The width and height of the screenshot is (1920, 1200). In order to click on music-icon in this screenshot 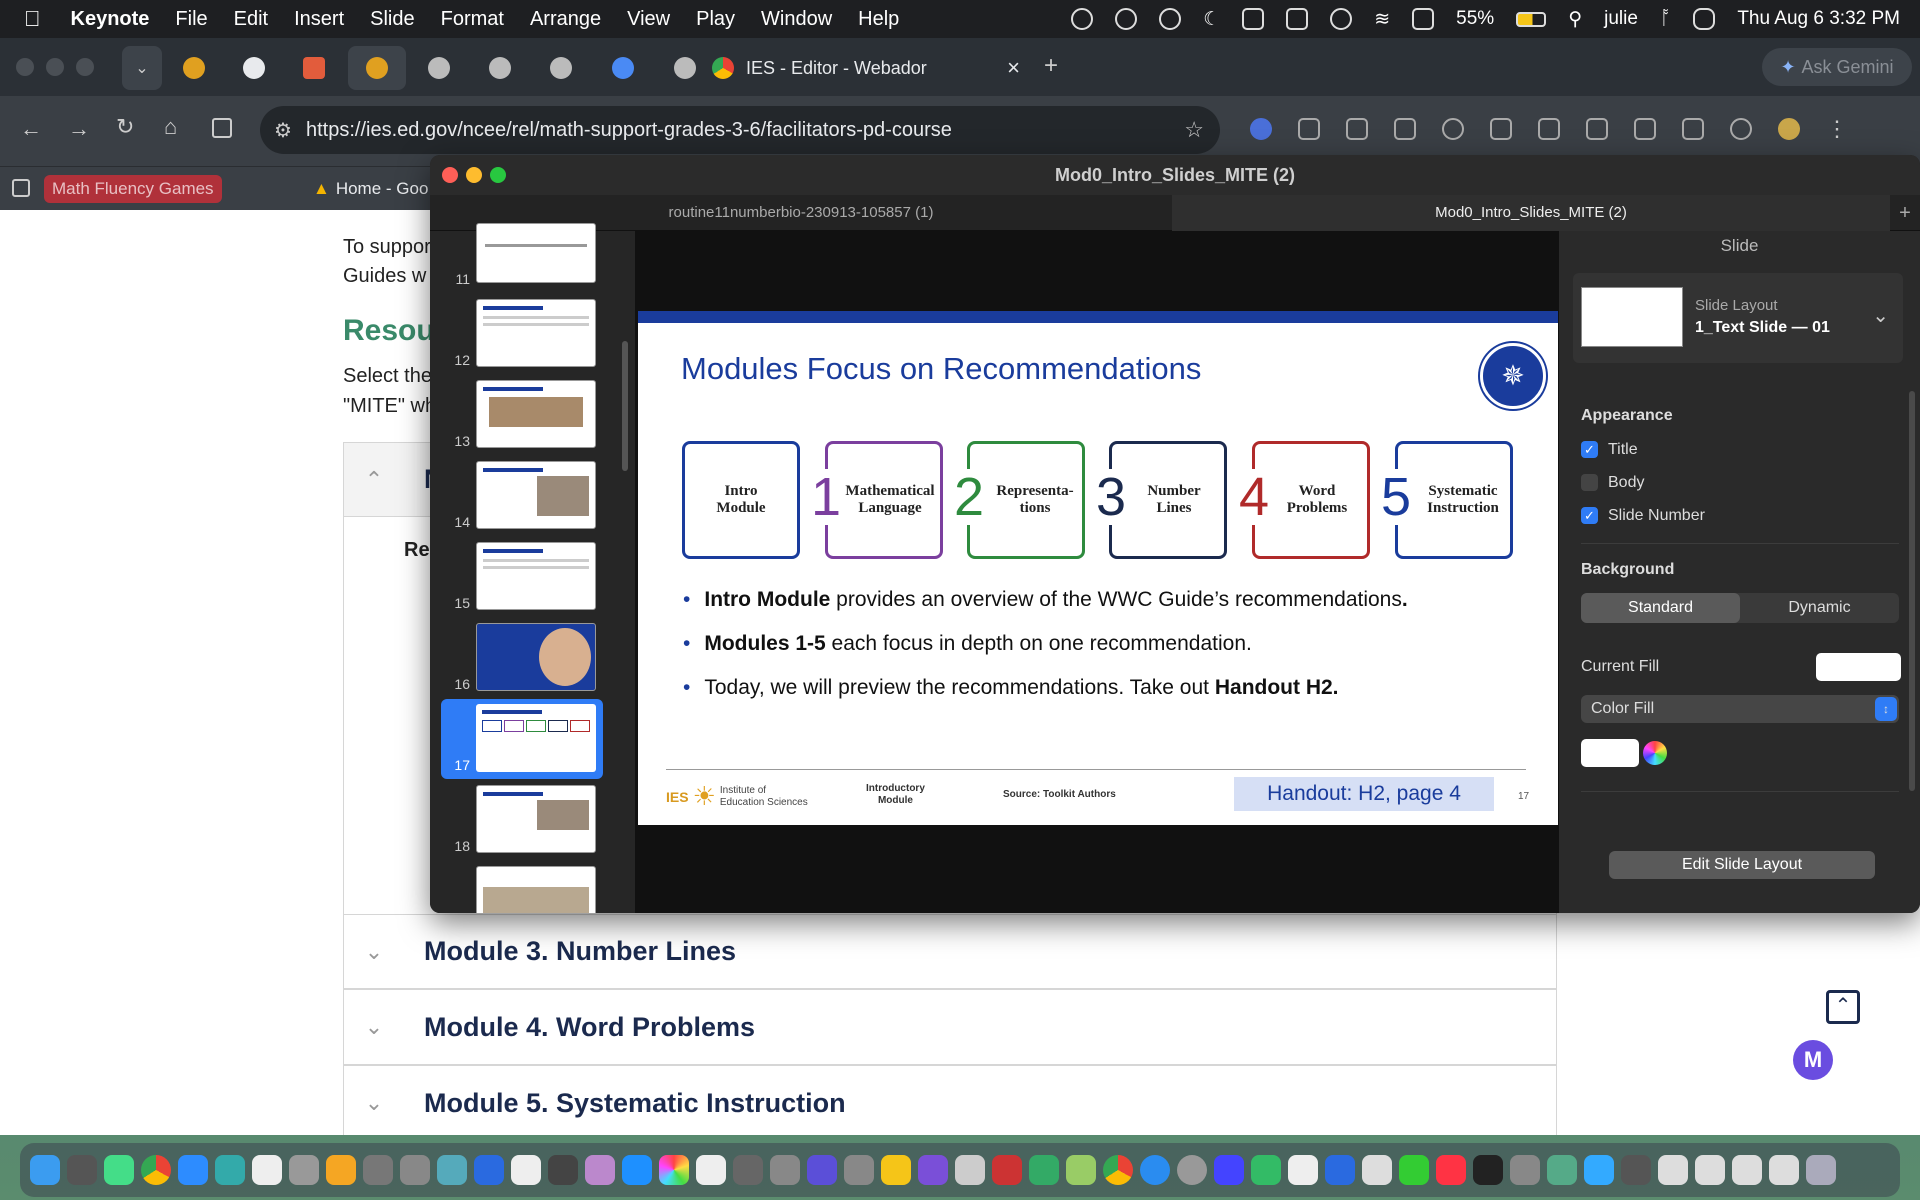, I will do `click(1451, 1170)`.